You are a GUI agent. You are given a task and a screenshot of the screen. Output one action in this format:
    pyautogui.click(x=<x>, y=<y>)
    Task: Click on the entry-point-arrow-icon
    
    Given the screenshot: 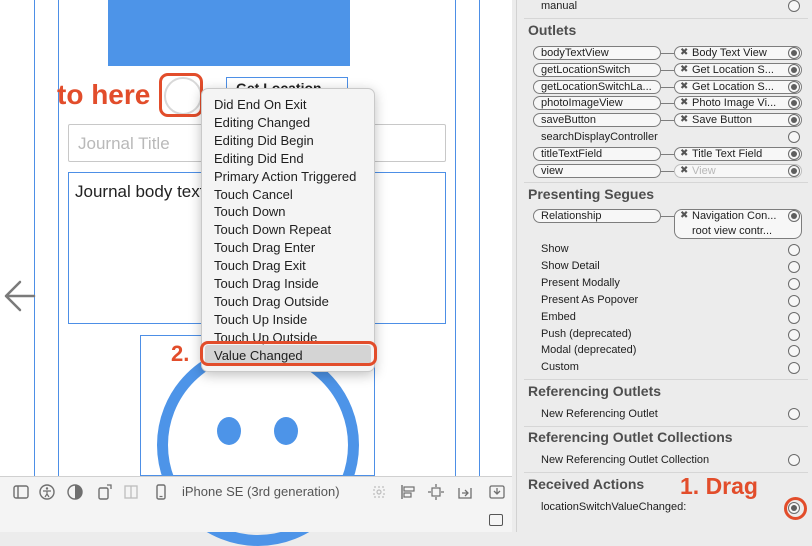 What is the action you would take?
    pyautogui.click(x=19, y=296)
    